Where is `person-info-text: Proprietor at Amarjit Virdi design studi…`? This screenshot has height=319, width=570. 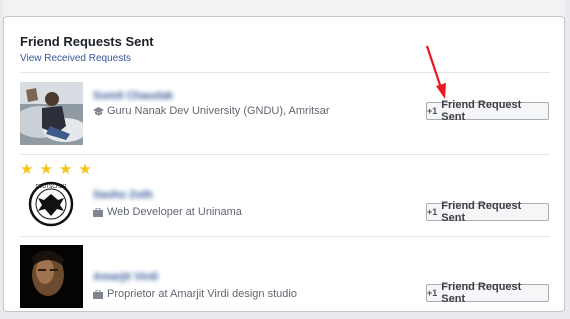
person-info-text: Proprietor at Amarjit Virdi design studi… is located at coordinates (202, 294).